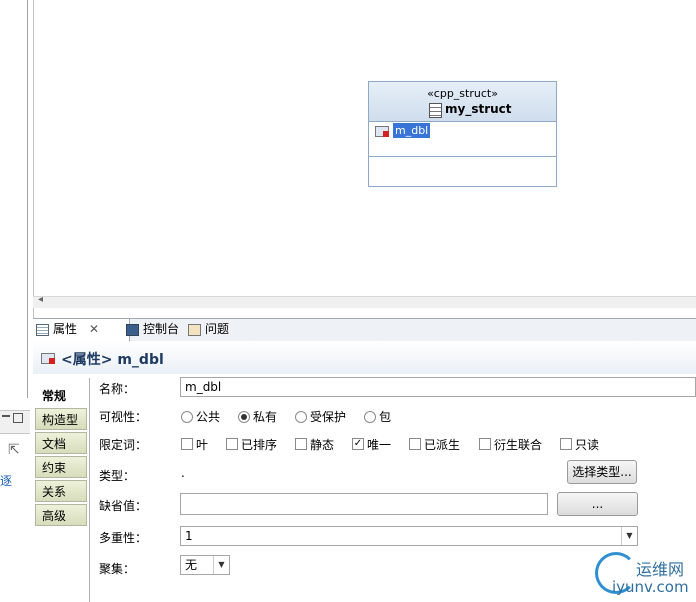  Describe the element at coordinates (244, 417) in the screenshot. I see `visibility-private-radio` at that location.